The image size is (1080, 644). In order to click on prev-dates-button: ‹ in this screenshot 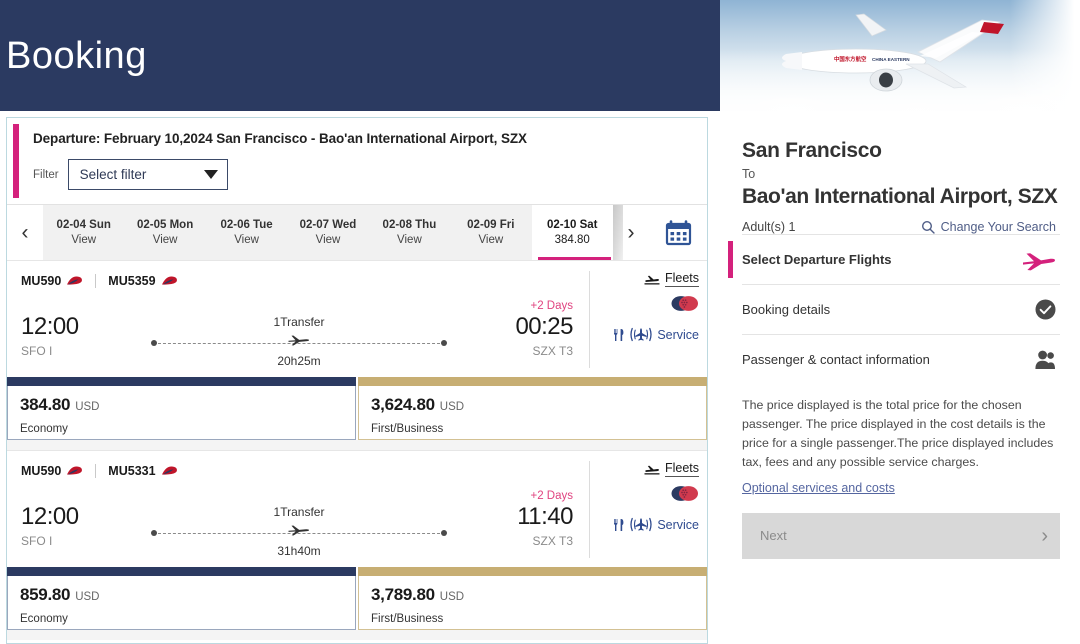, I will do `click(25, 232)`.